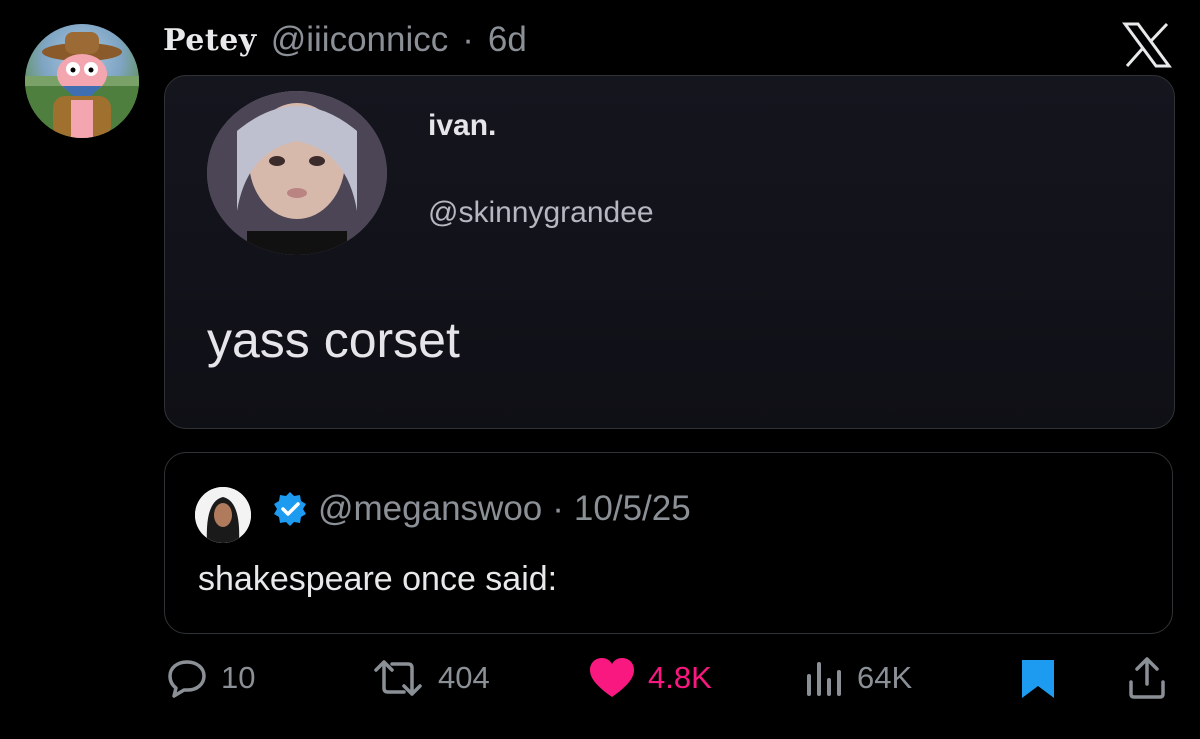  Describe the element at coordinates (464, 677) in the screenshot. I see `repost-count: 404` at that location.